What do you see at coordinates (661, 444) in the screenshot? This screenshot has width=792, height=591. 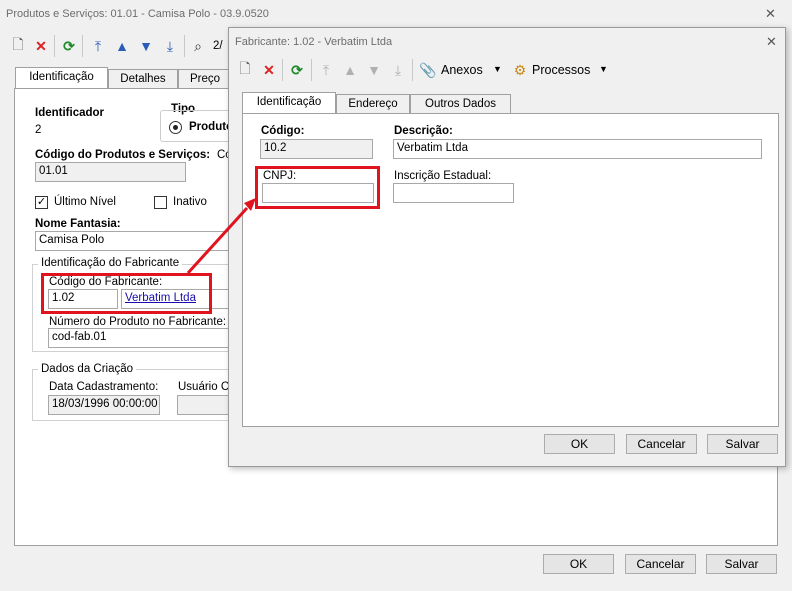 I see `dialog-cancel-button: Cancelar` at bounding box center [661, 444].